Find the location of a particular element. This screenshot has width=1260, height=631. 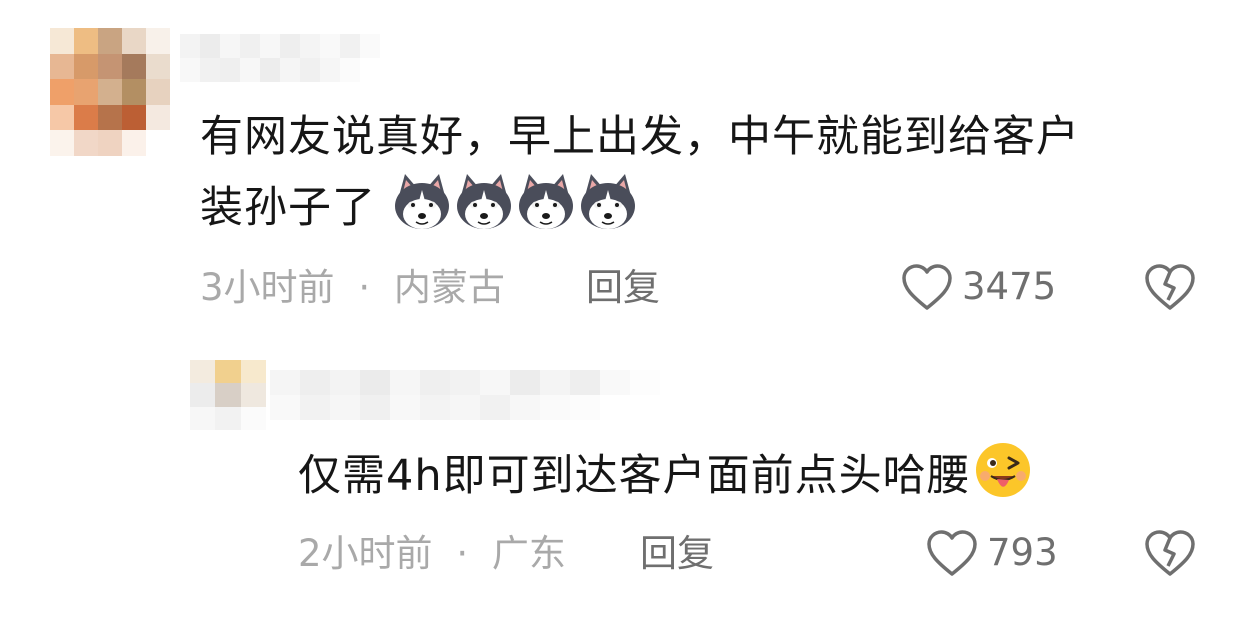

husky-emoji-group is located at coordinates (507, 203).